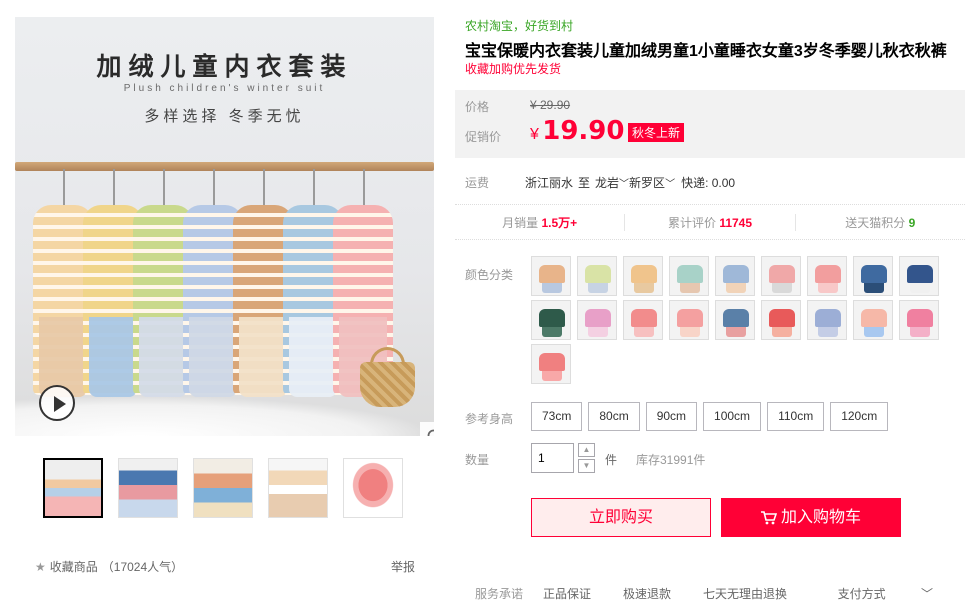  Describe the element at coordinates (225, 566) in the screenshot. I see `favorite-row: ★ 收藏商品 （17024人气） 举报` at that location.